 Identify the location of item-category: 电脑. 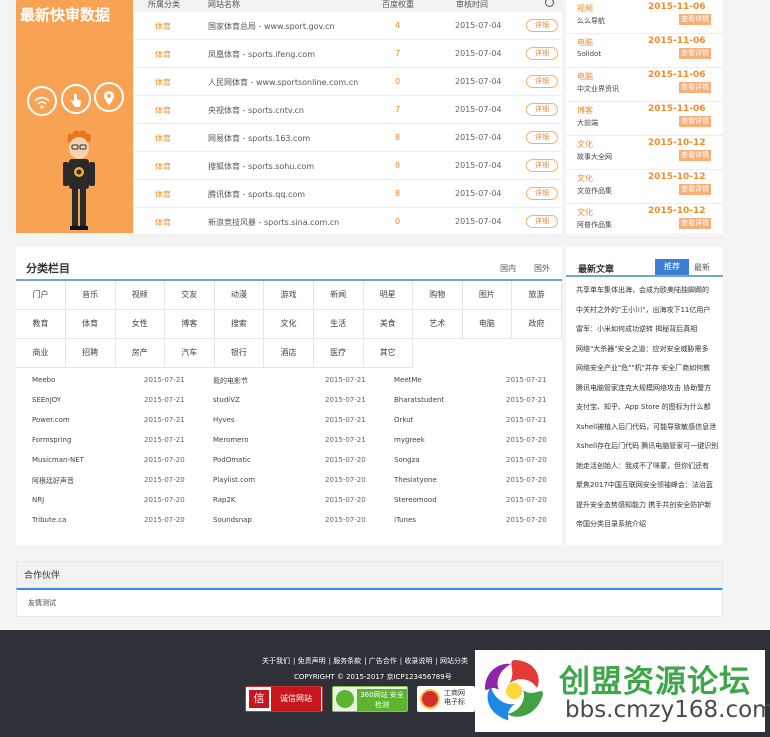
(585, 42).